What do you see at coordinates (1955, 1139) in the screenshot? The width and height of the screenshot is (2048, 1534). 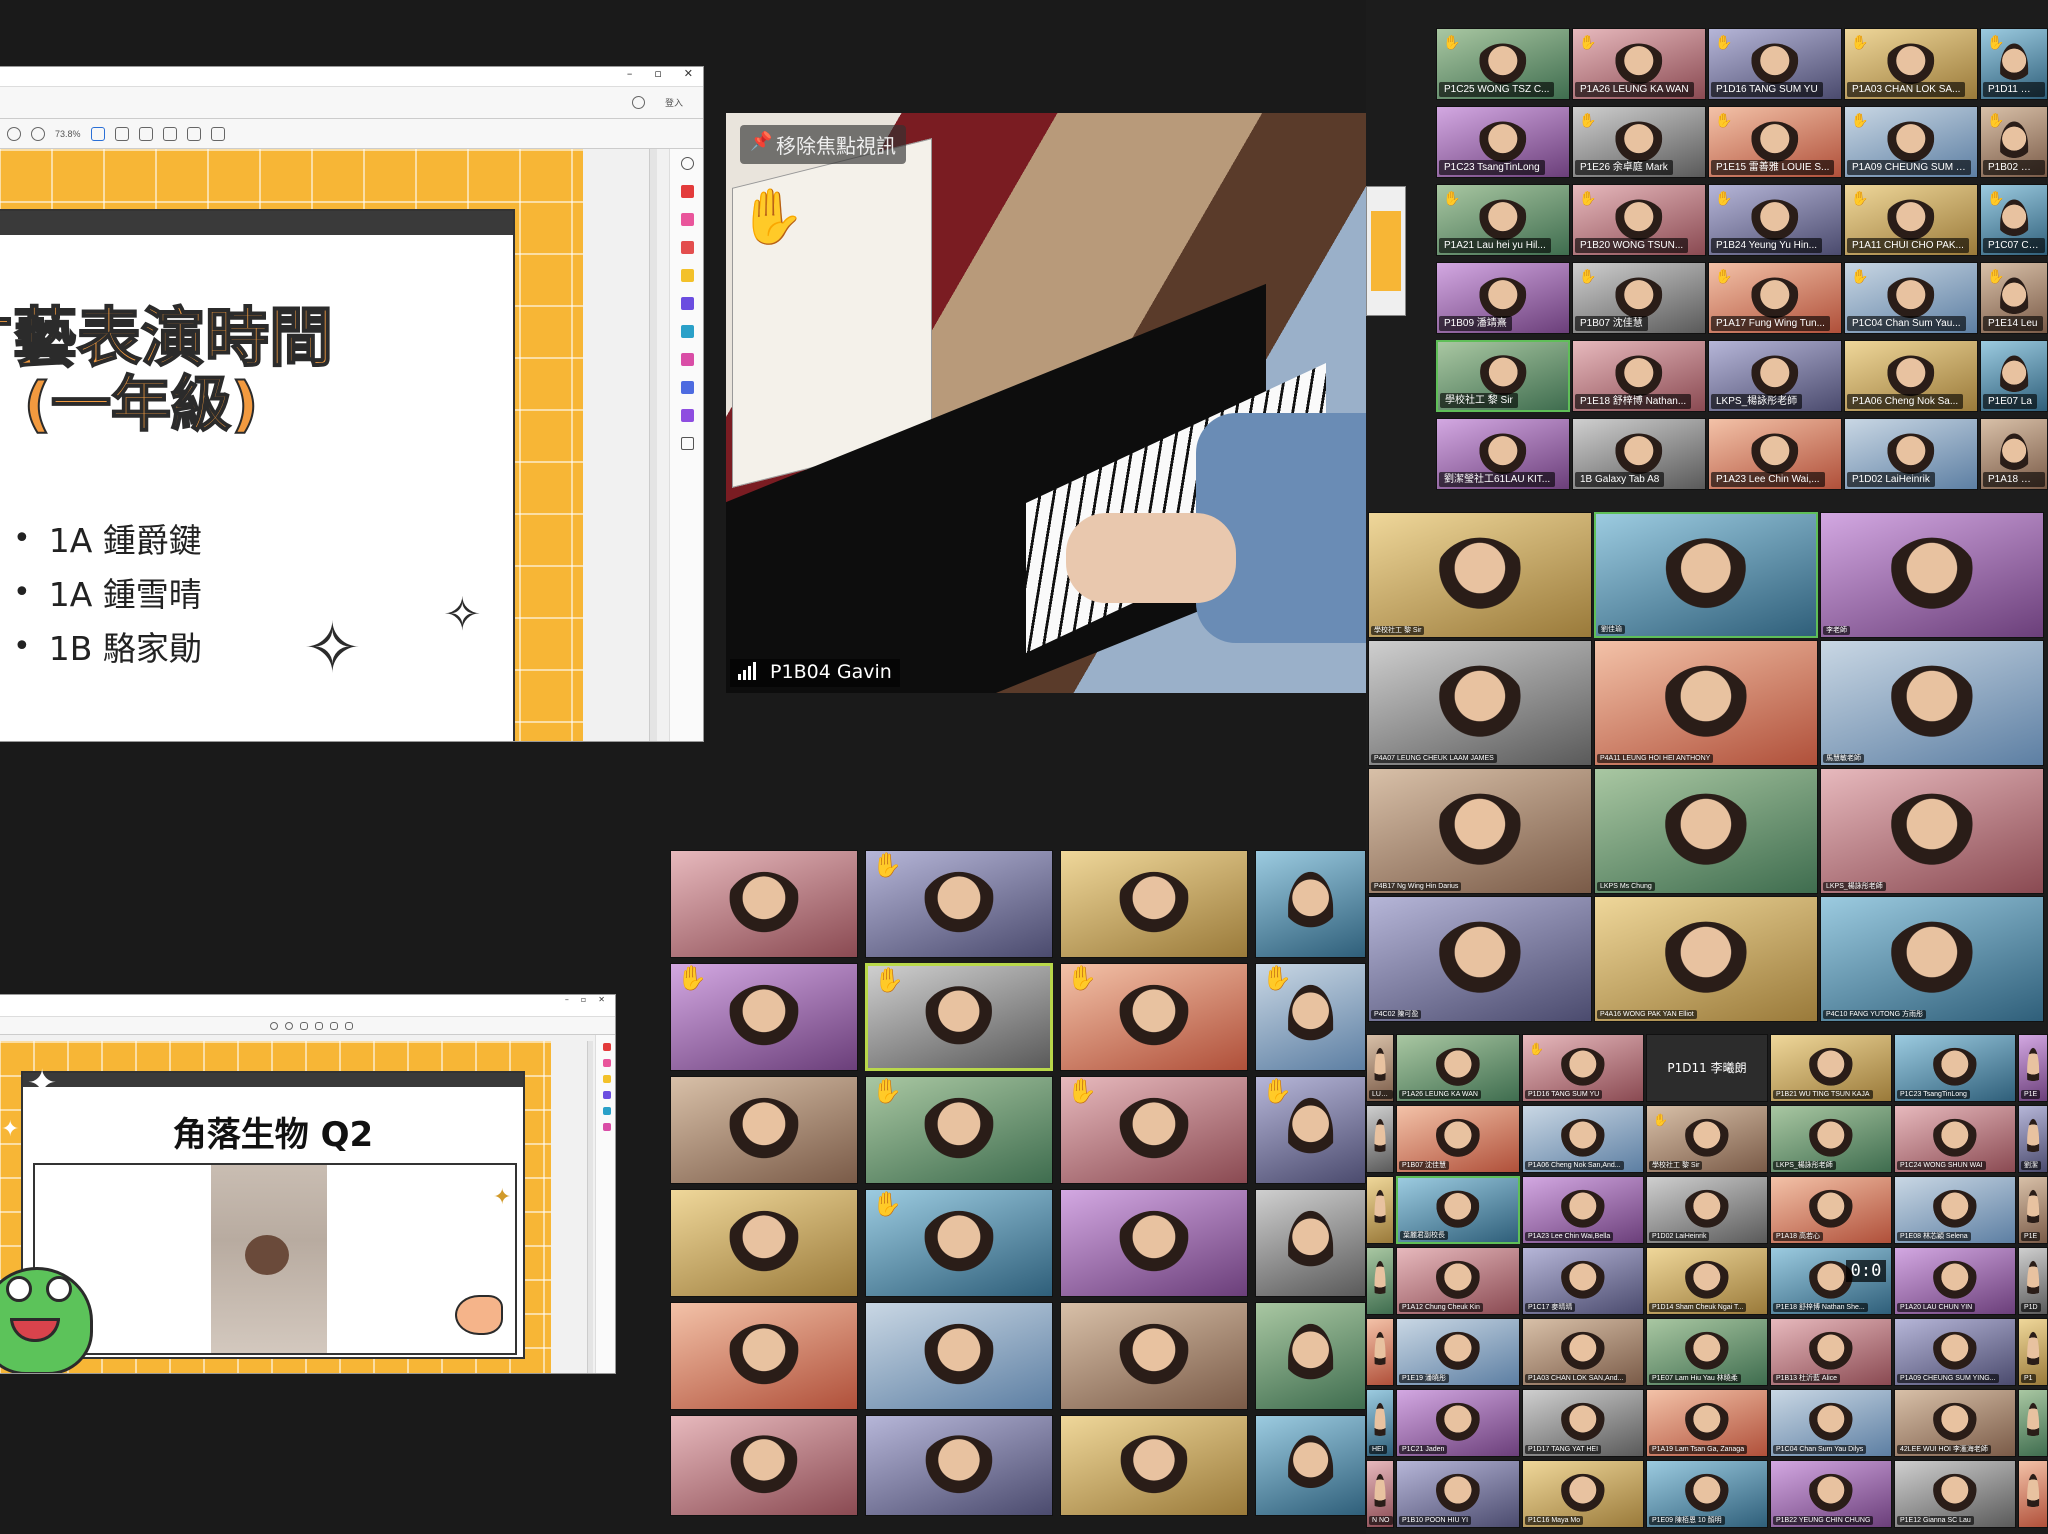 I see `participant-tile: P1C24 WONG SHUN WAI` at bounding box center [1955, 1139].